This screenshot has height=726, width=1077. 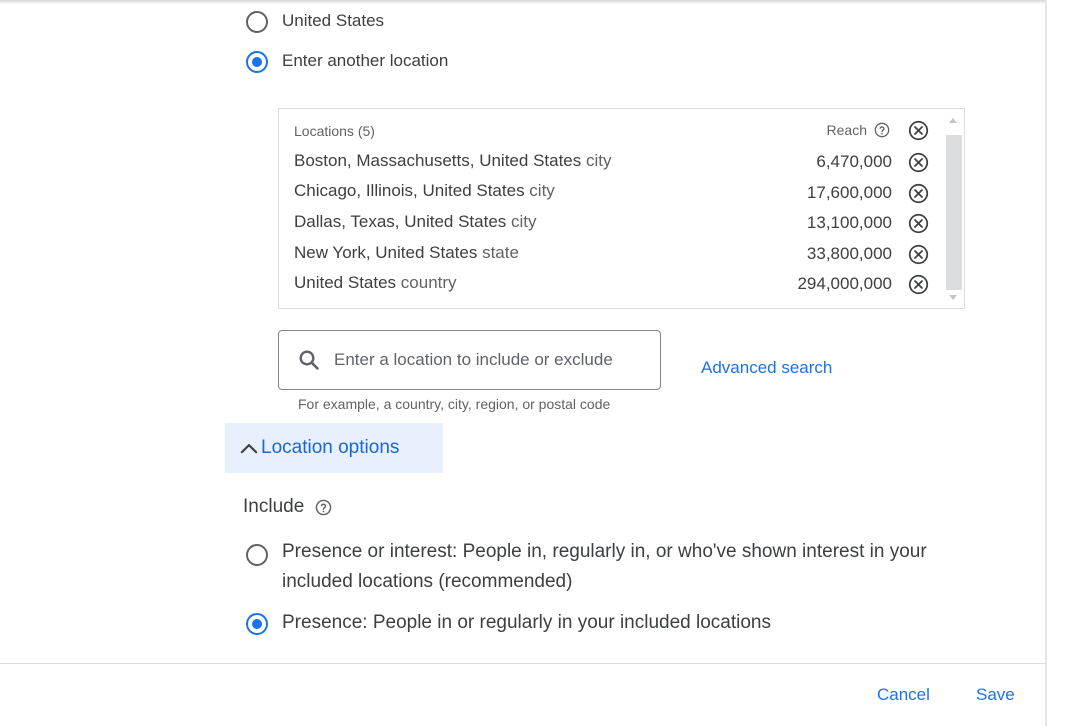 I want to click on radio-united-states: United States, so click(x=315, y=22).